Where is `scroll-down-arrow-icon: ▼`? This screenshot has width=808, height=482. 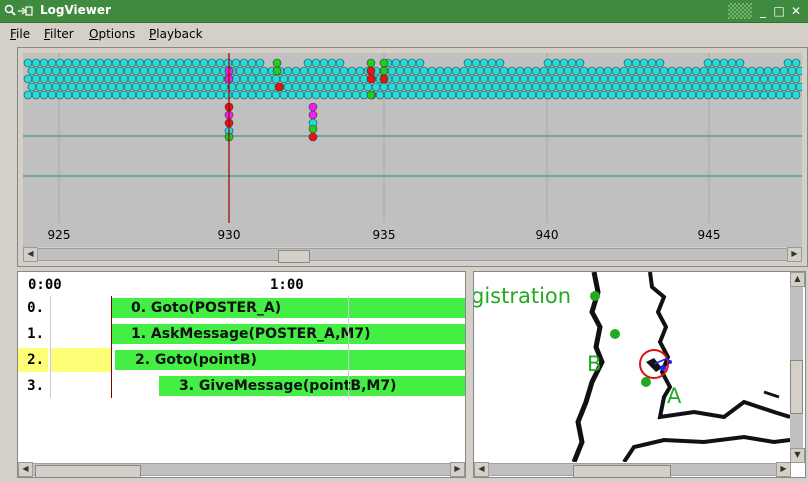 scroll-down-arrow-icon: ▼ is located at coordinates (797, 455).